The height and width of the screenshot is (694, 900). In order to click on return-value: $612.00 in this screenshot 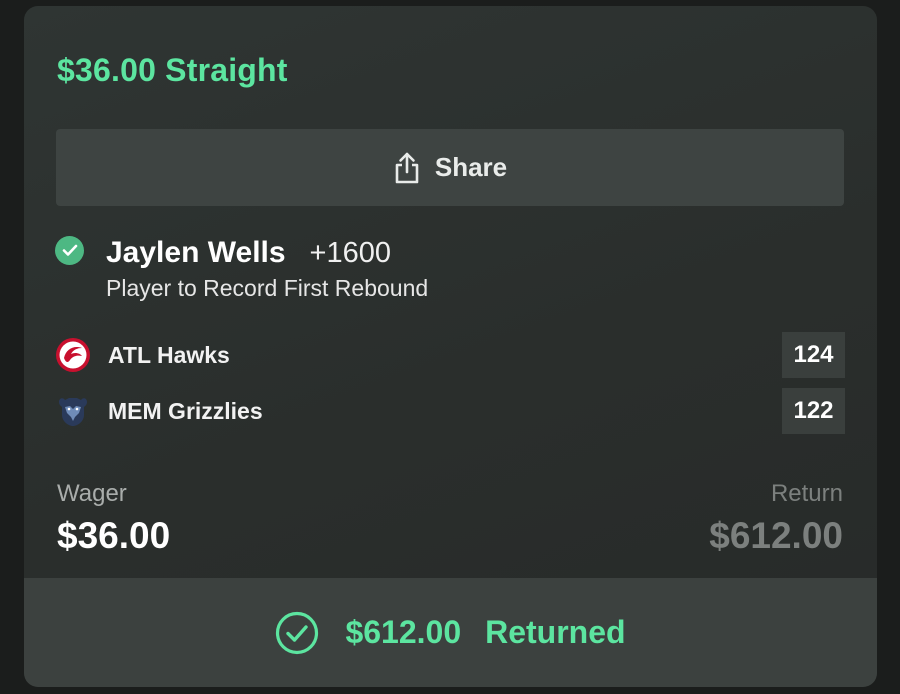, I will do `click(776, 535)`.